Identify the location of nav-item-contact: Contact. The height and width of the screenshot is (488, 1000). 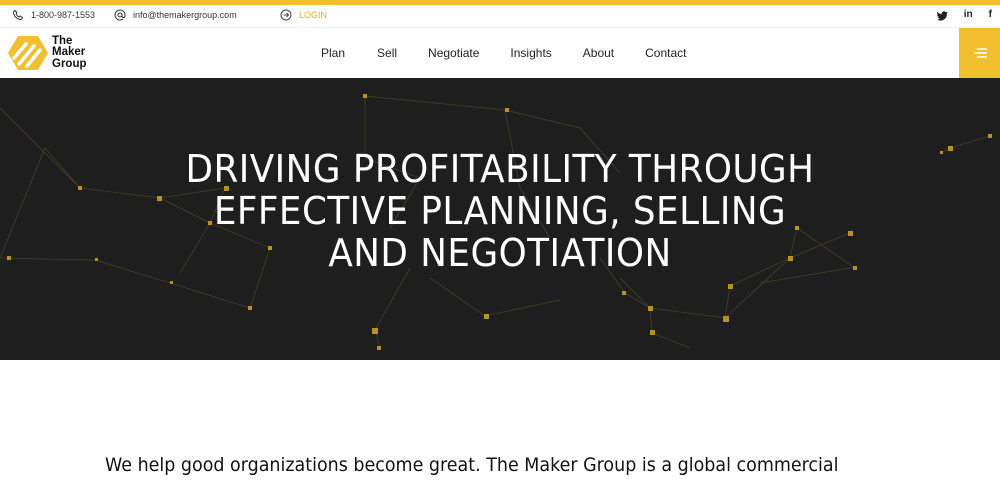
(665, 53).